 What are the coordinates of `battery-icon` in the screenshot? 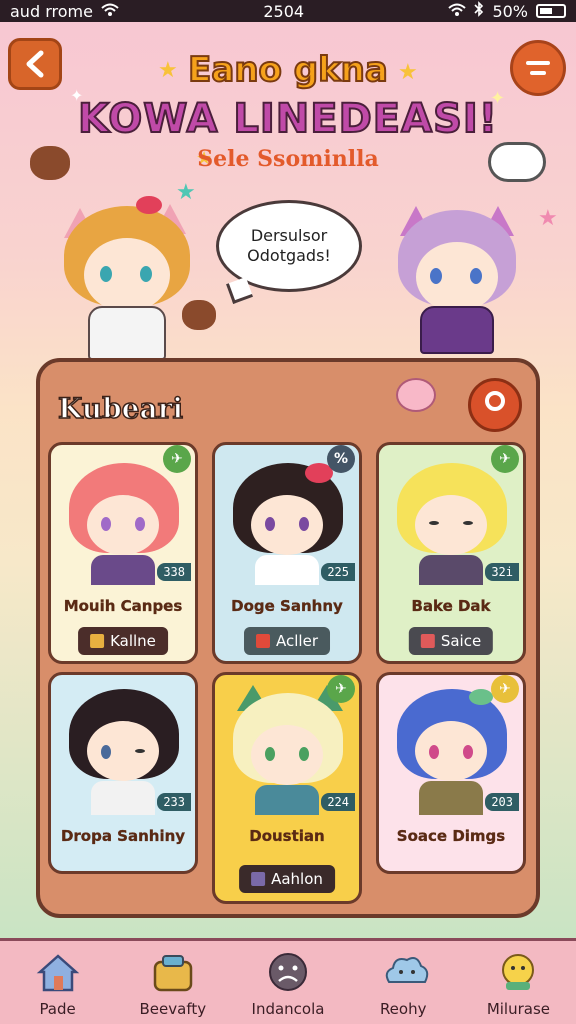 It's located at (551, 11).